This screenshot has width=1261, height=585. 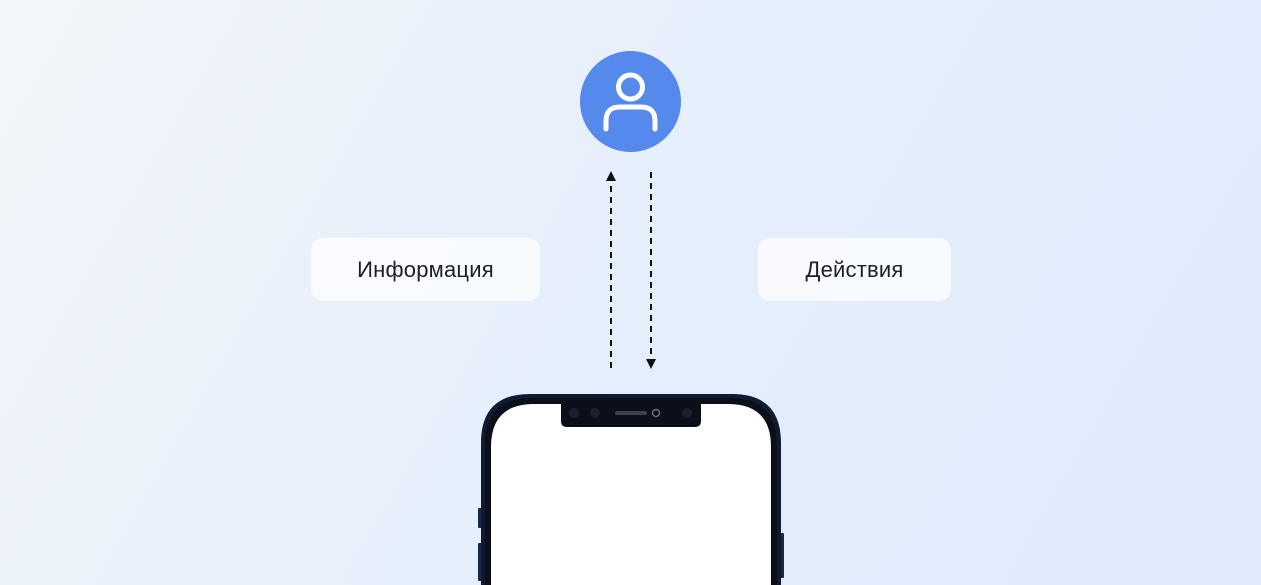 What do you see at coordinates (651, 270) in the screenshot?
I see `arrow-down` at bounding box center [651, 270].